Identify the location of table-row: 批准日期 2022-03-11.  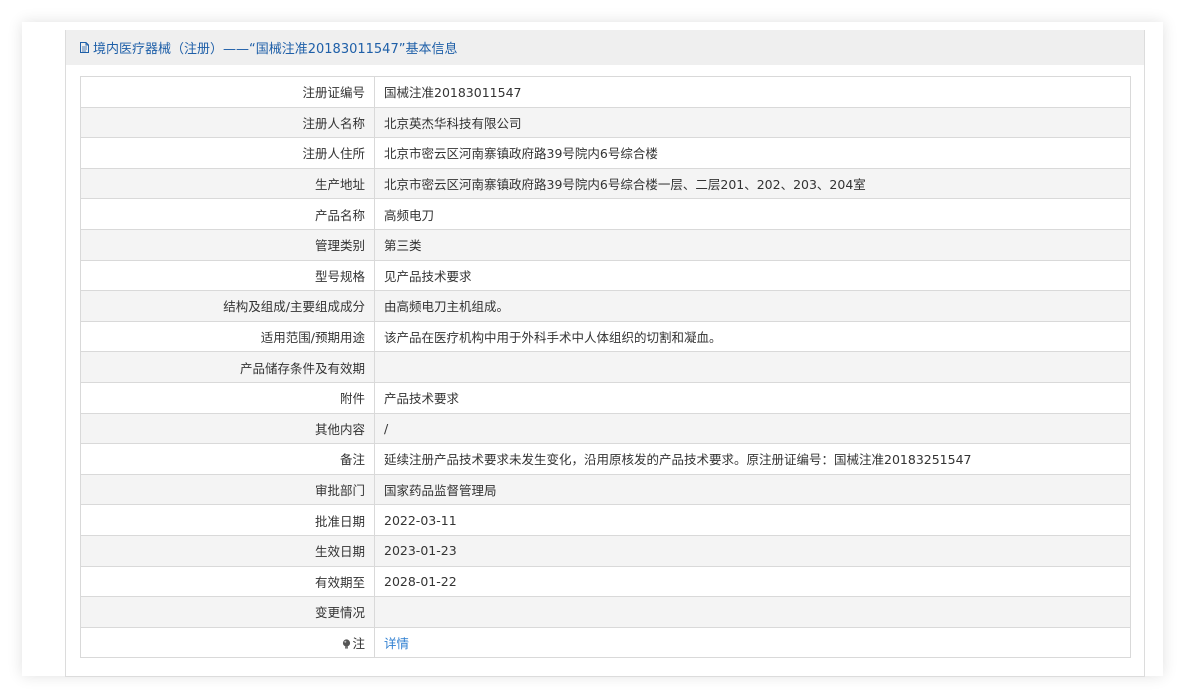
(605, 520).